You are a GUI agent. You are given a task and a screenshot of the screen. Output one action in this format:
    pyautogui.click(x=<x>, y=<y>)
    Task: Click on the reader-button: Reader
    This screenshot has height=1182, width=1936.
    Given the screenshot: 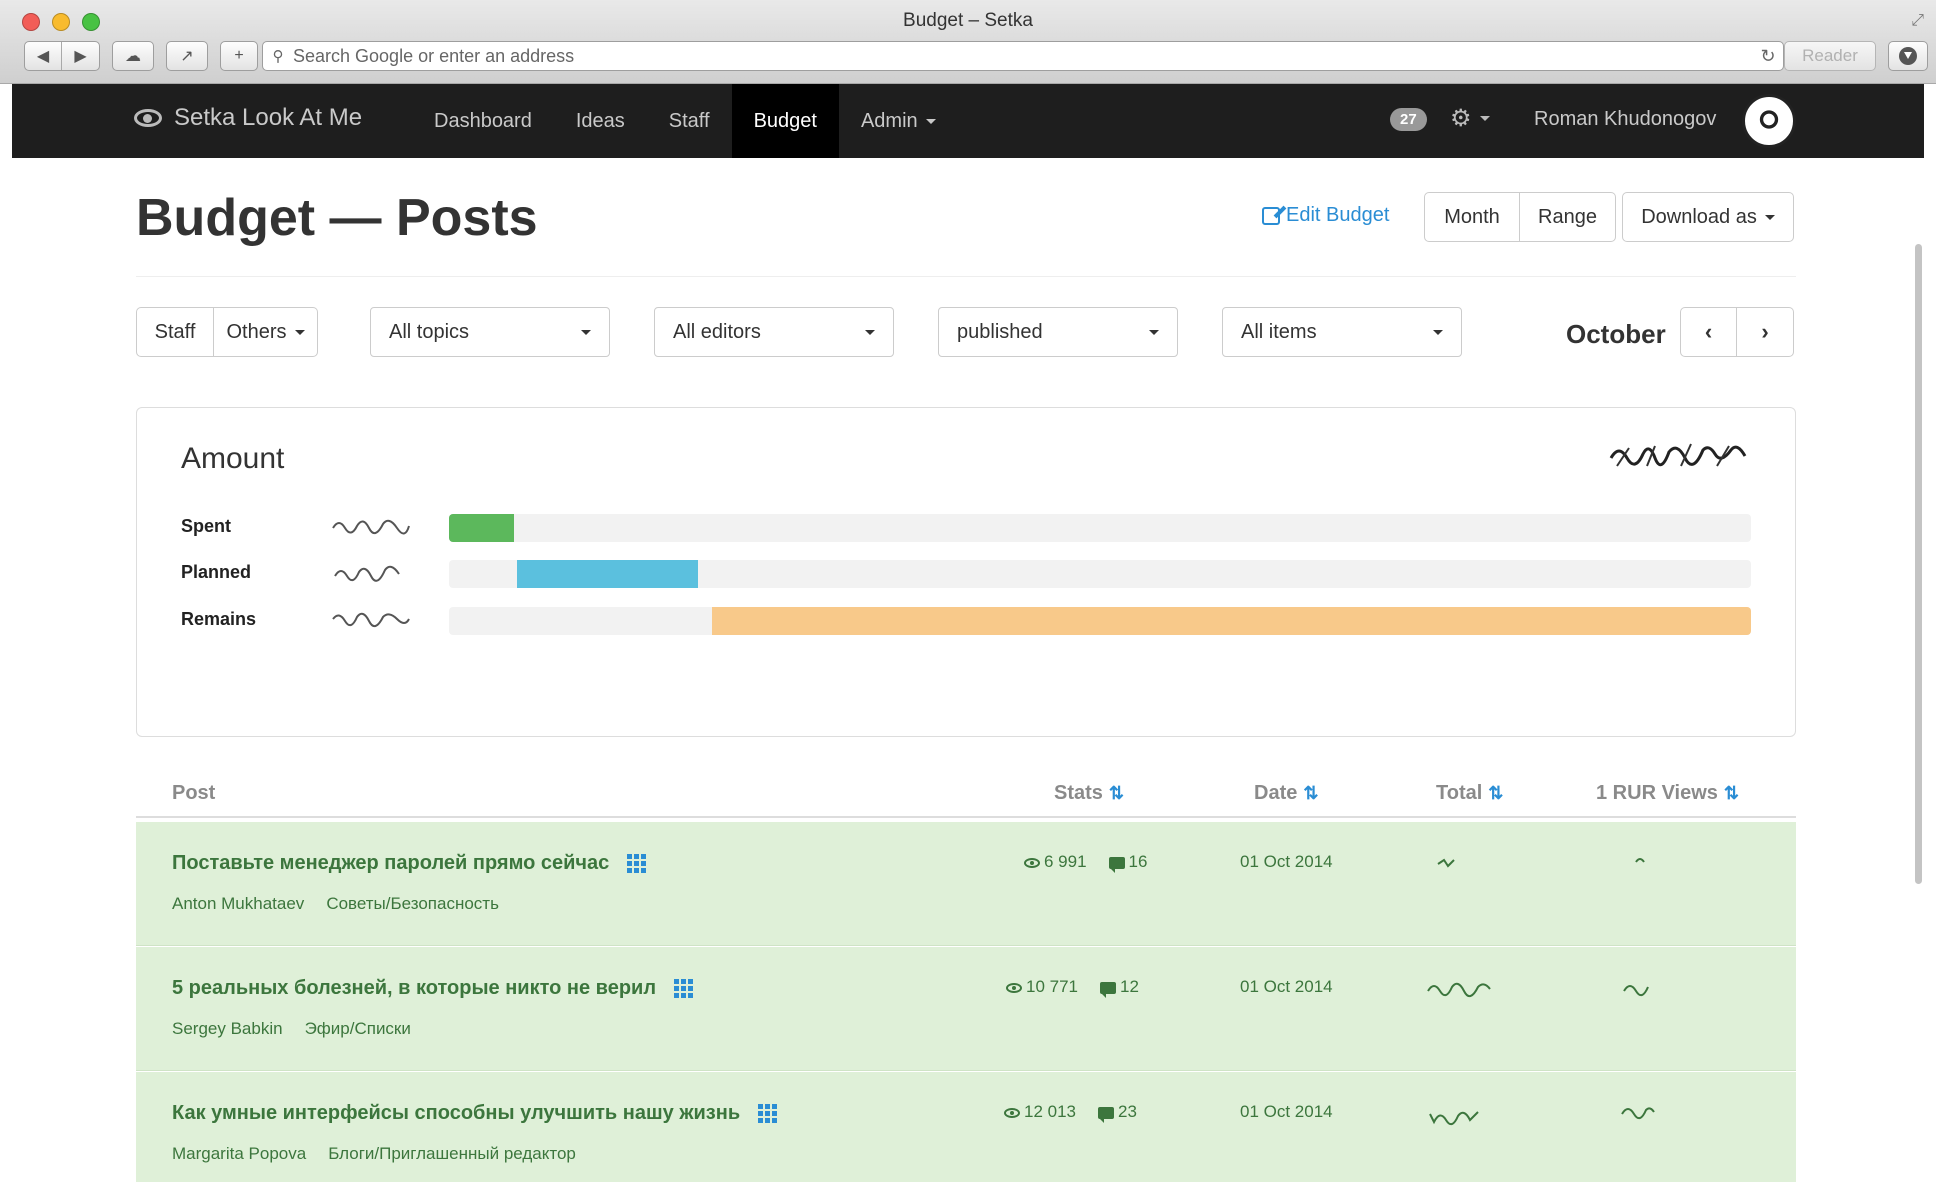 What is the action you would take?
    pyautogui.click(x=1830, y=56)
    